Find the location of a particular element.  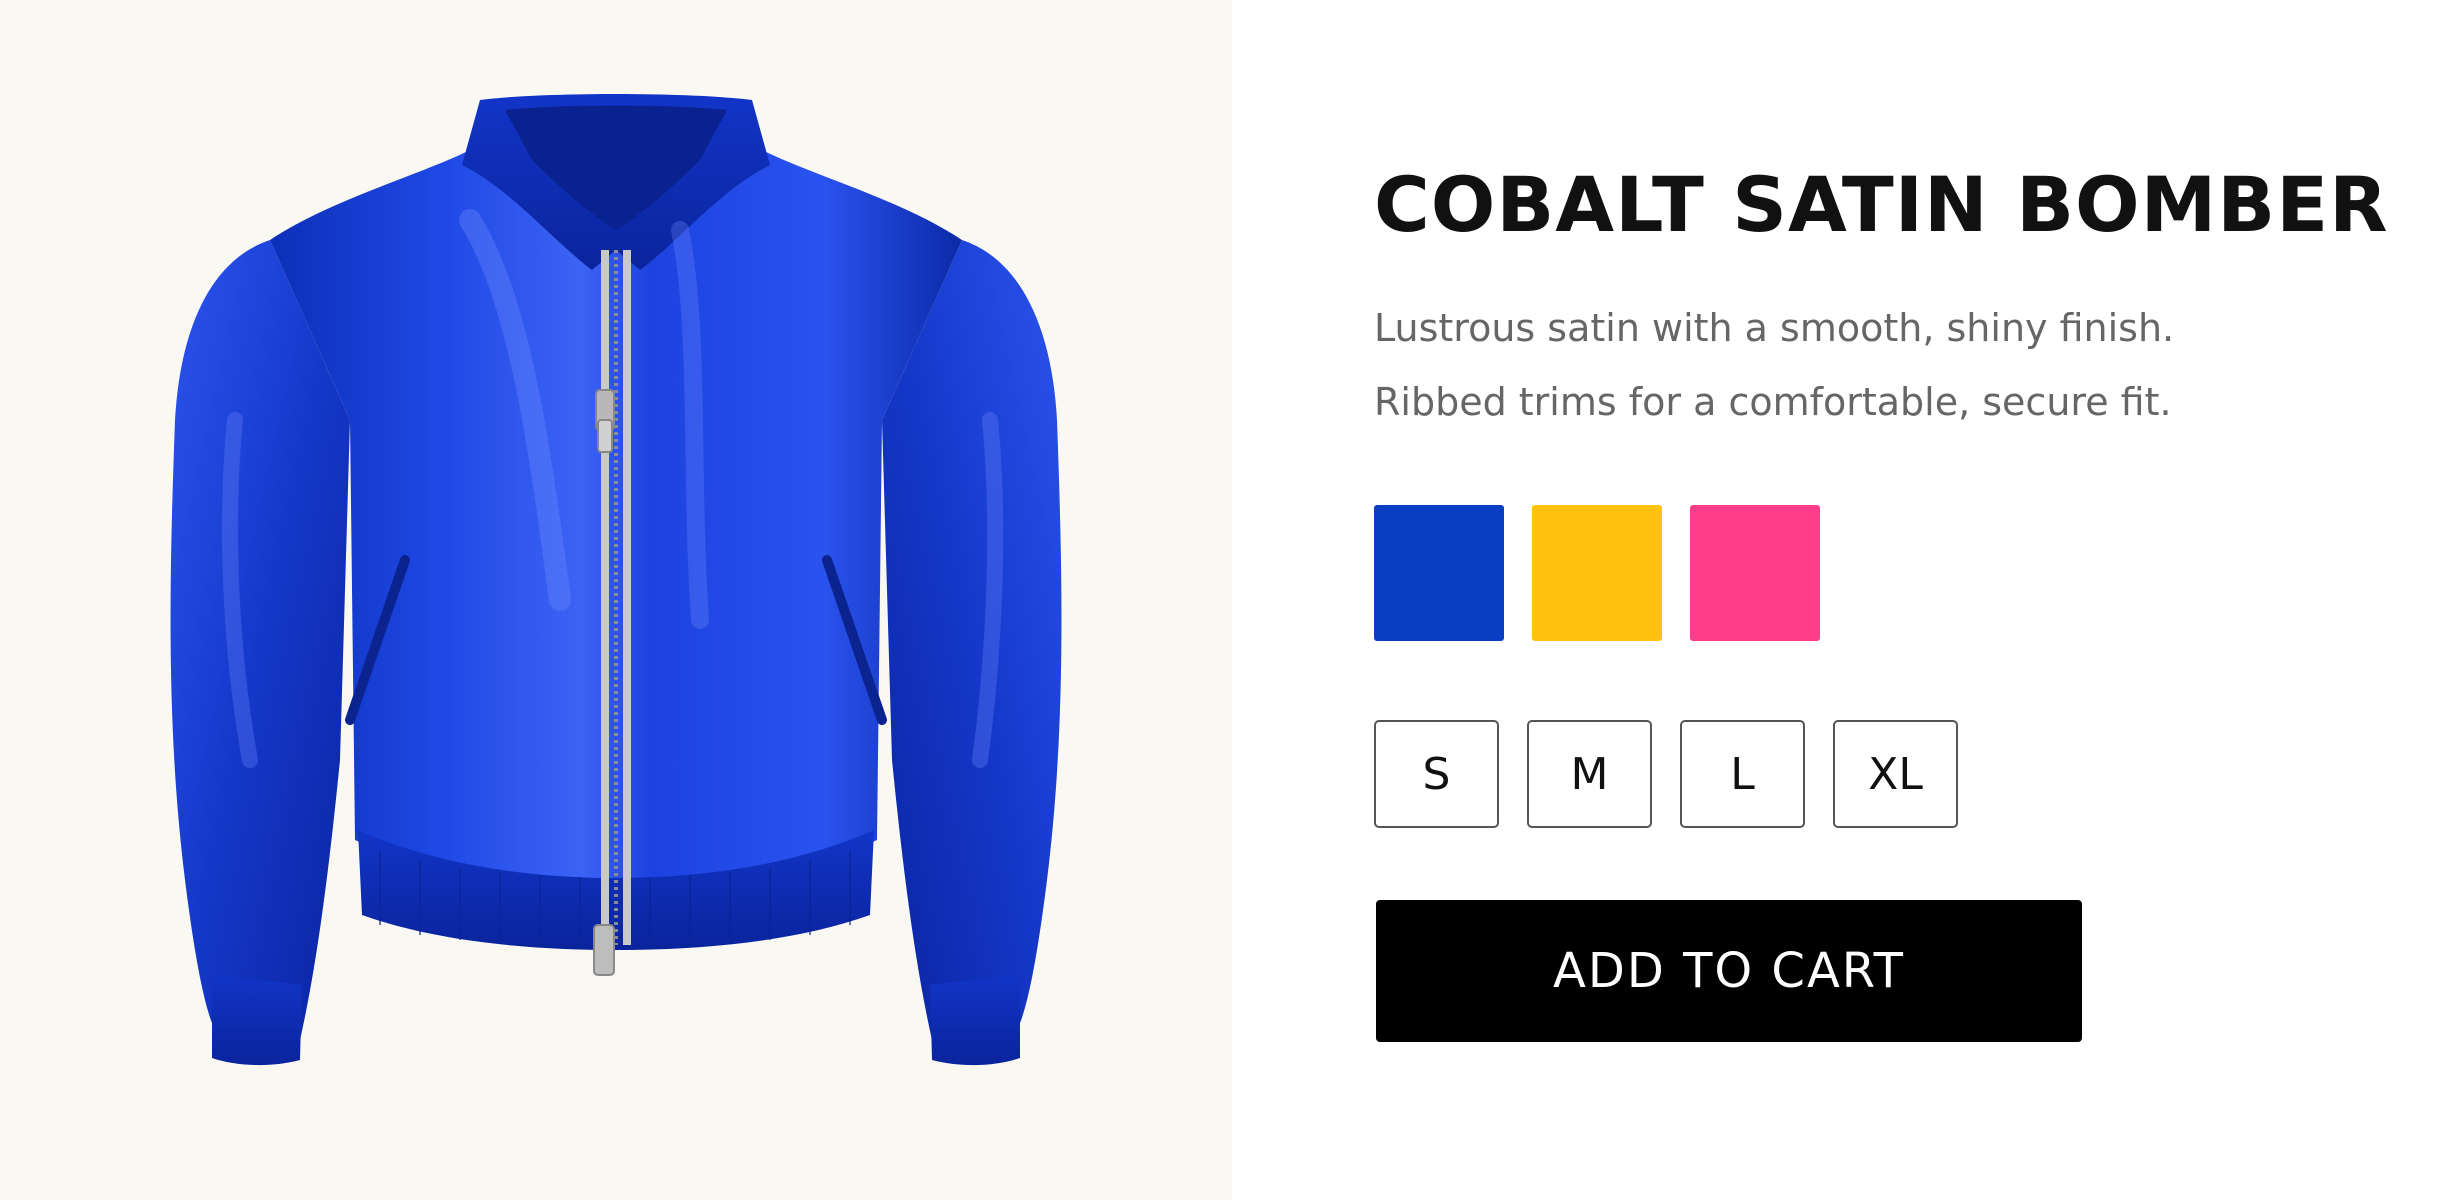

add-to-cart-button: ADD TO CART is located at coordinates (1729, 971).